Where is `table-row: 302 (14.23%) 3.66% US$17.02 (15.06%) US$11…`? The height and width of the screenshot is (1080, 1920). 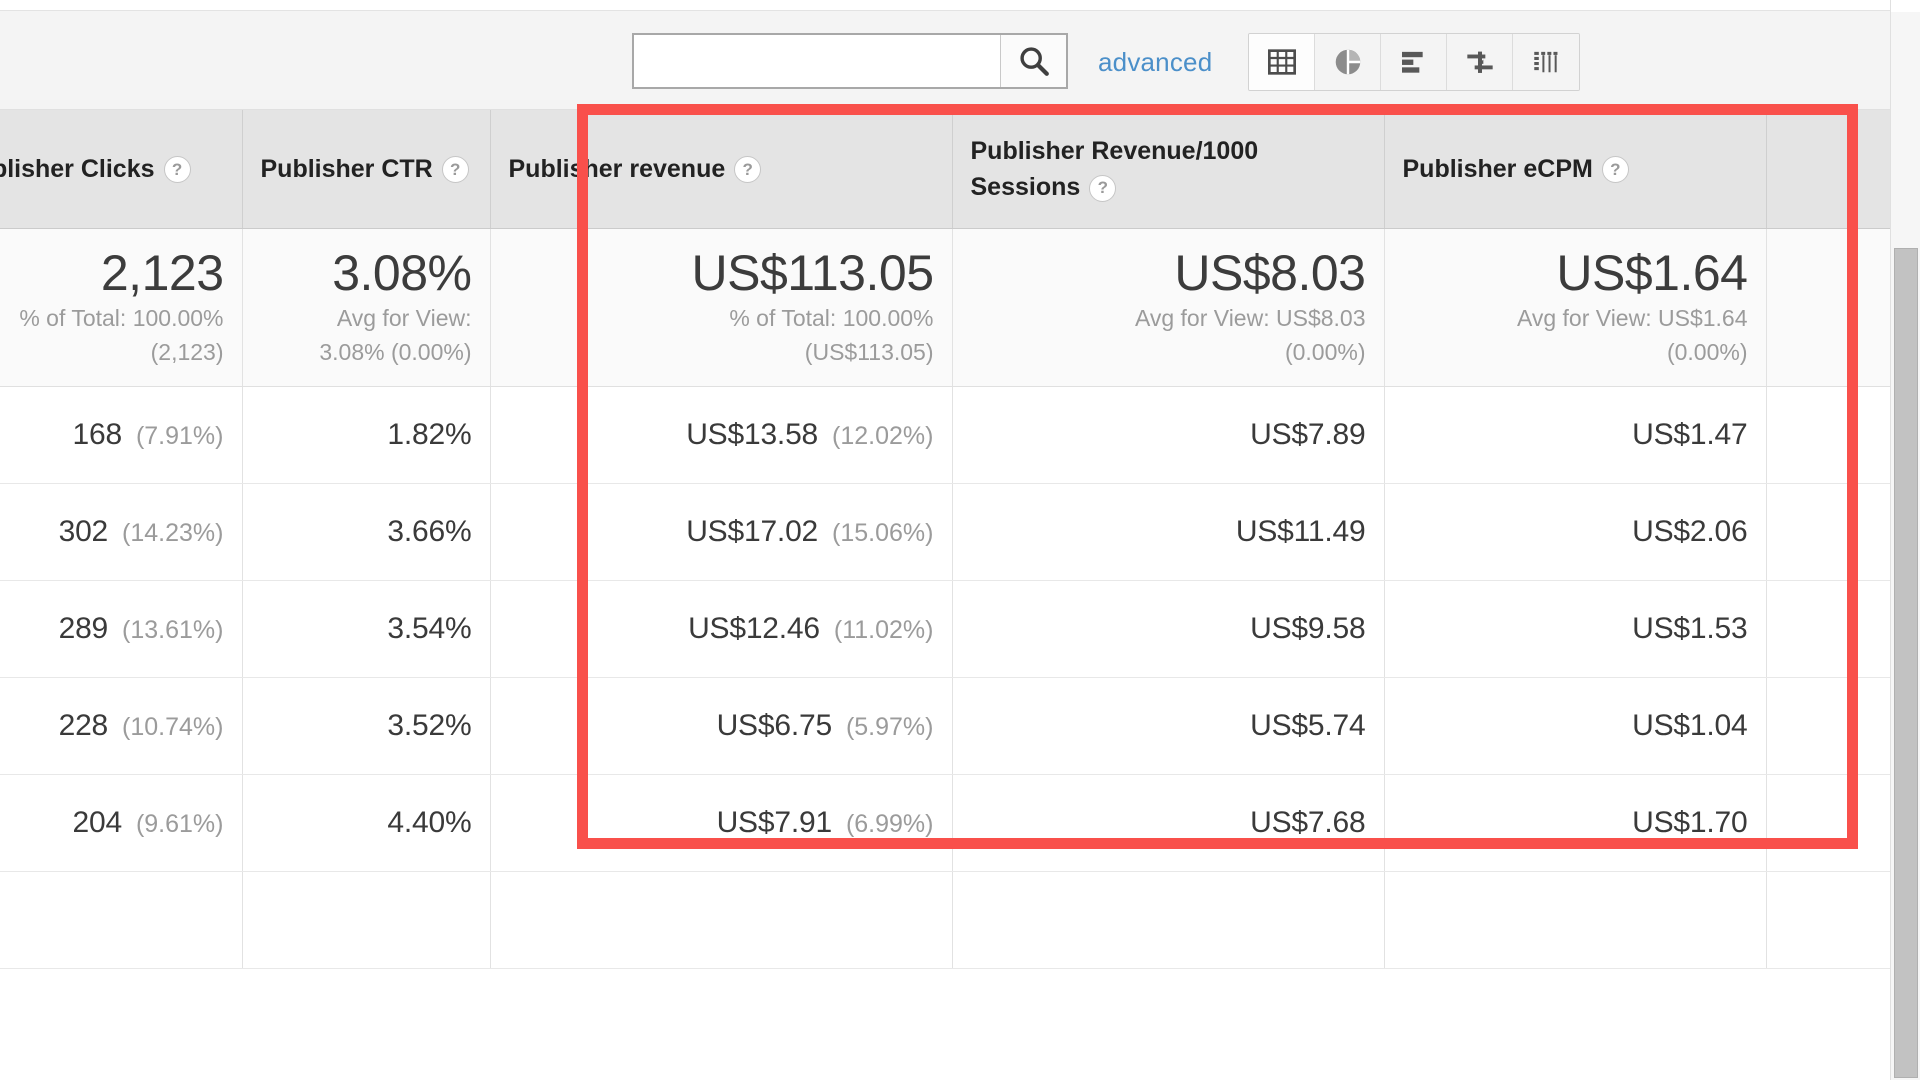 table-row: 302 (14.23%) 3.66% US$17.02 (15.06%) US$11… is located at coordinates (945, 532).